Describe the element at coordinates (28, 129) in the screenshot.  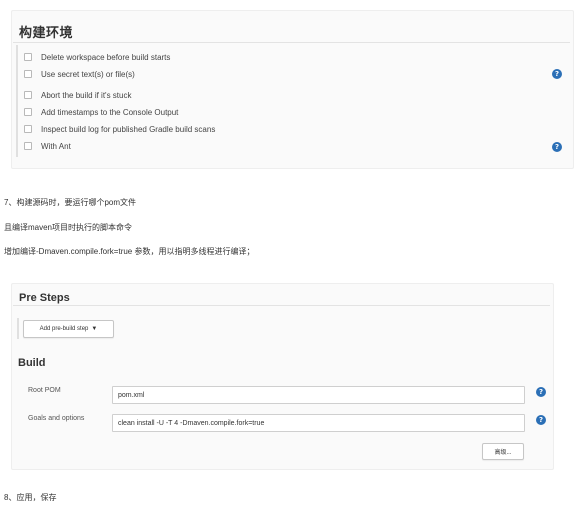
I see `gradle-scans-checkbox` at that location.